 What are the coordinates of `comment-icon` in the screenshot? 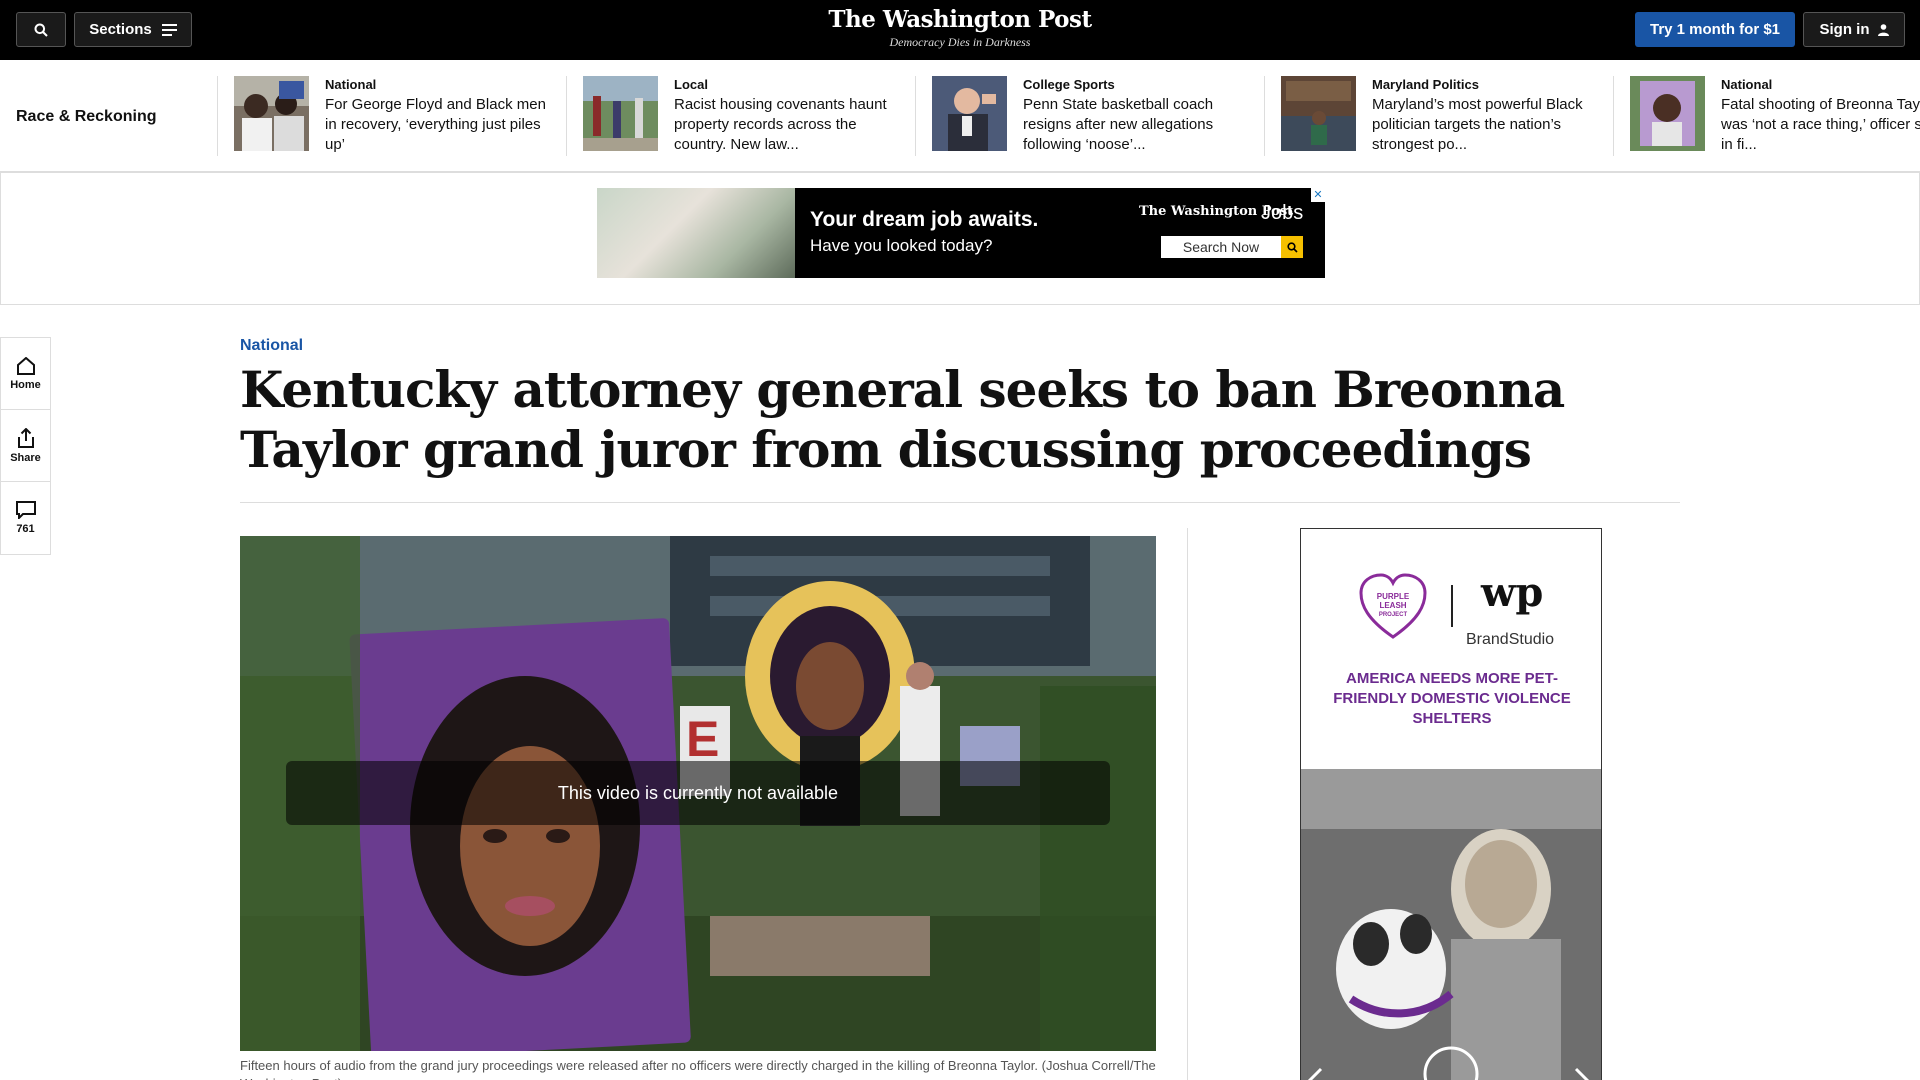 It's located at (25, 510).